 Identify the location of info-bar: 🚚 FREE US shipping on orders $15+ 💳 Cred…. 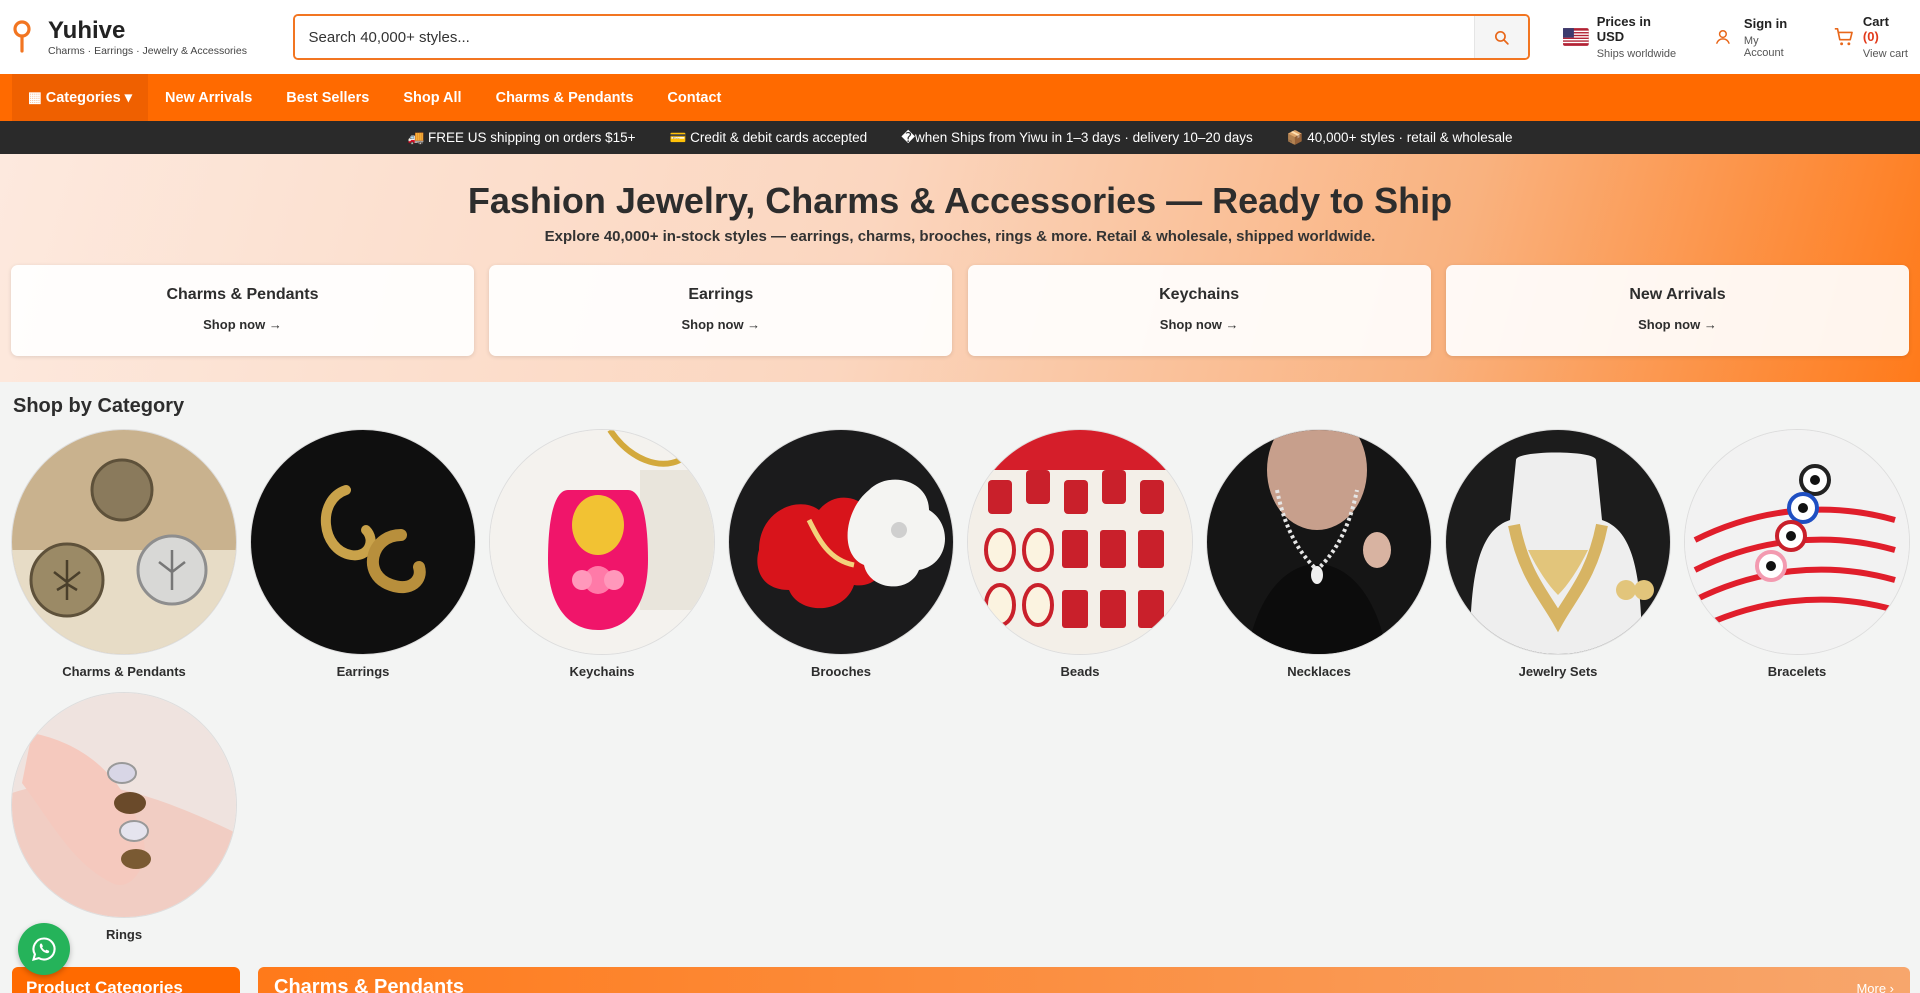
(960, 137).